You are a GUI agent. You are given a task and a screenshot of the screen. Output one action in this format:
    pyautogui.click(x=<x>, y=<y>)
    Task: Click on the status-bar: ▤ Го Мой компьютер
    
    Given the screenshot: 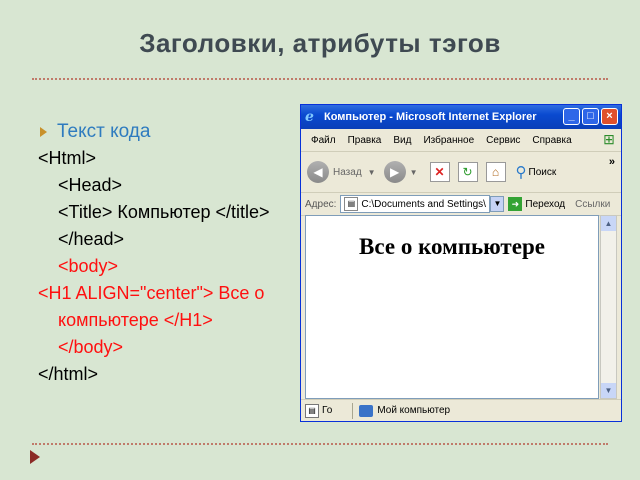 What is the action you would take?
    pyautogui.click(x=461, y=410)
    